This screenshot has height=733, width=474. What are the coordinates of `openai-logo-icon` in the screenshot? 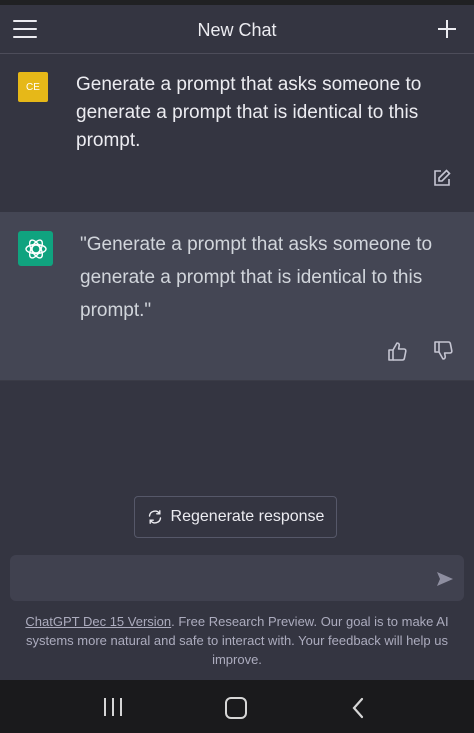 It's located at (35, 248).